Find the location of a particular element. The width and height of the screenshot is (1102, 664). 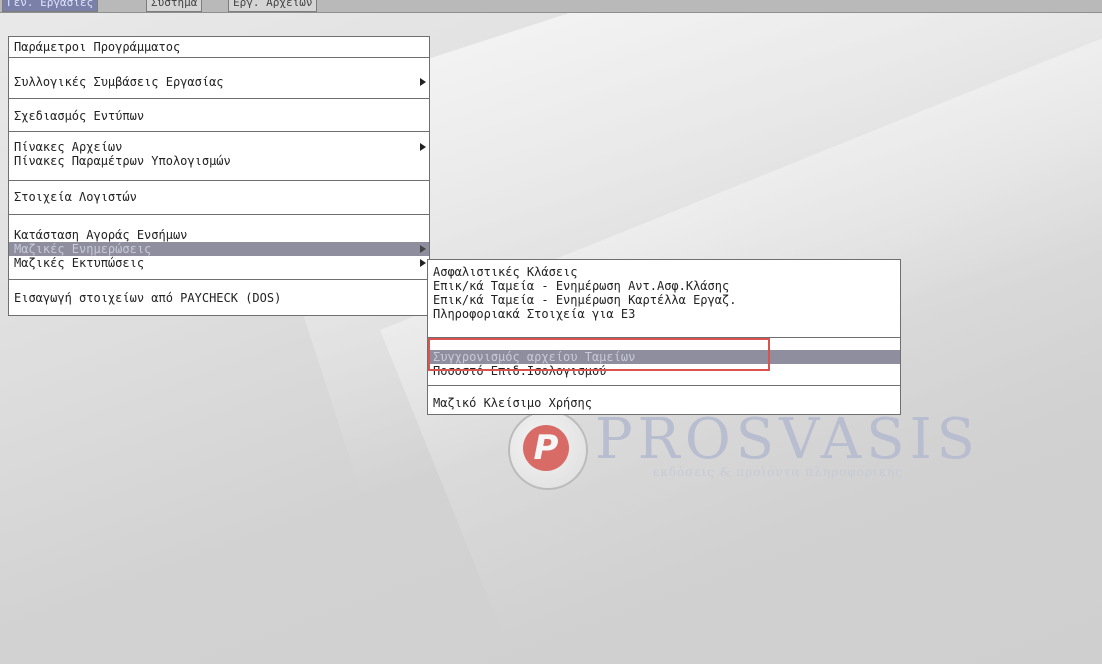

menu-item-paycheck-import: Εισαγωγή στοιχείων από PAYCHECK (DOS) is located at coordinates (219, 298).